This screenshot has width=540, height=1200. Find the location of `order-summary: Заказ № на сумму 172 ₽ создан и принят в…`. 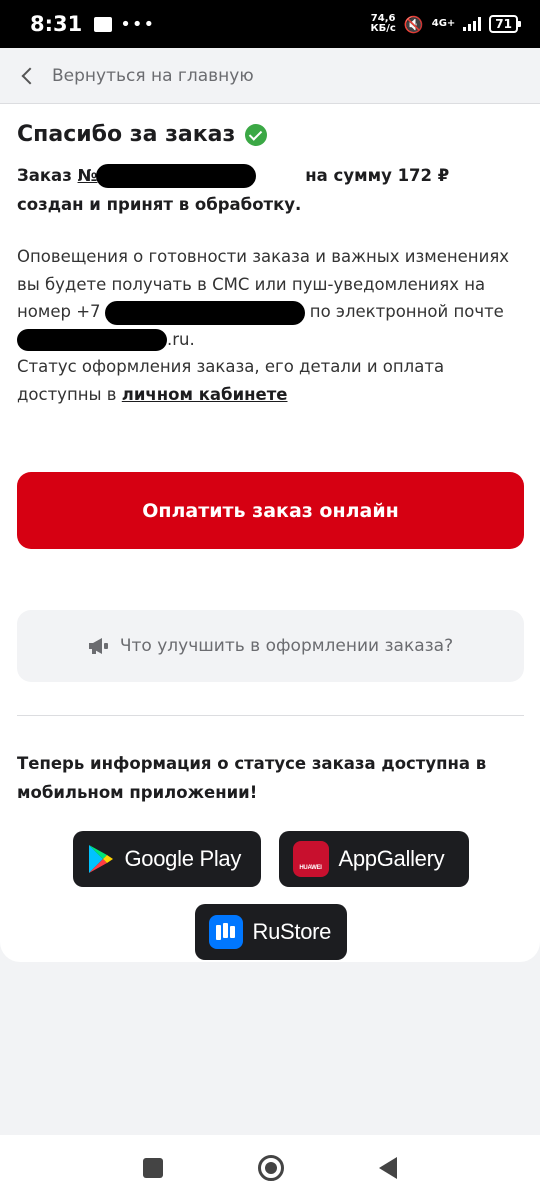

order-summary: Заказ № на сумму 172 ₽ создан и принят в… is located at coordinates (270, 190).